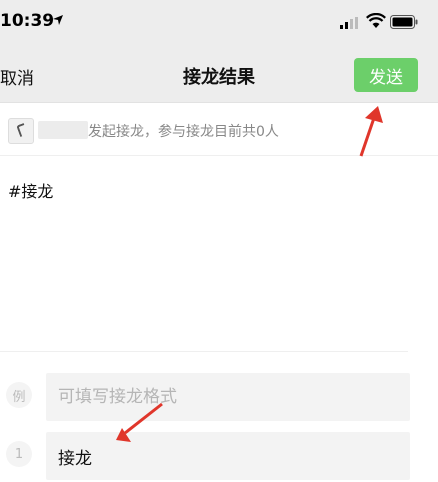 This screenshot has width=438, height=482. I want to click on cellular-signal-icon, so click(349, 23).